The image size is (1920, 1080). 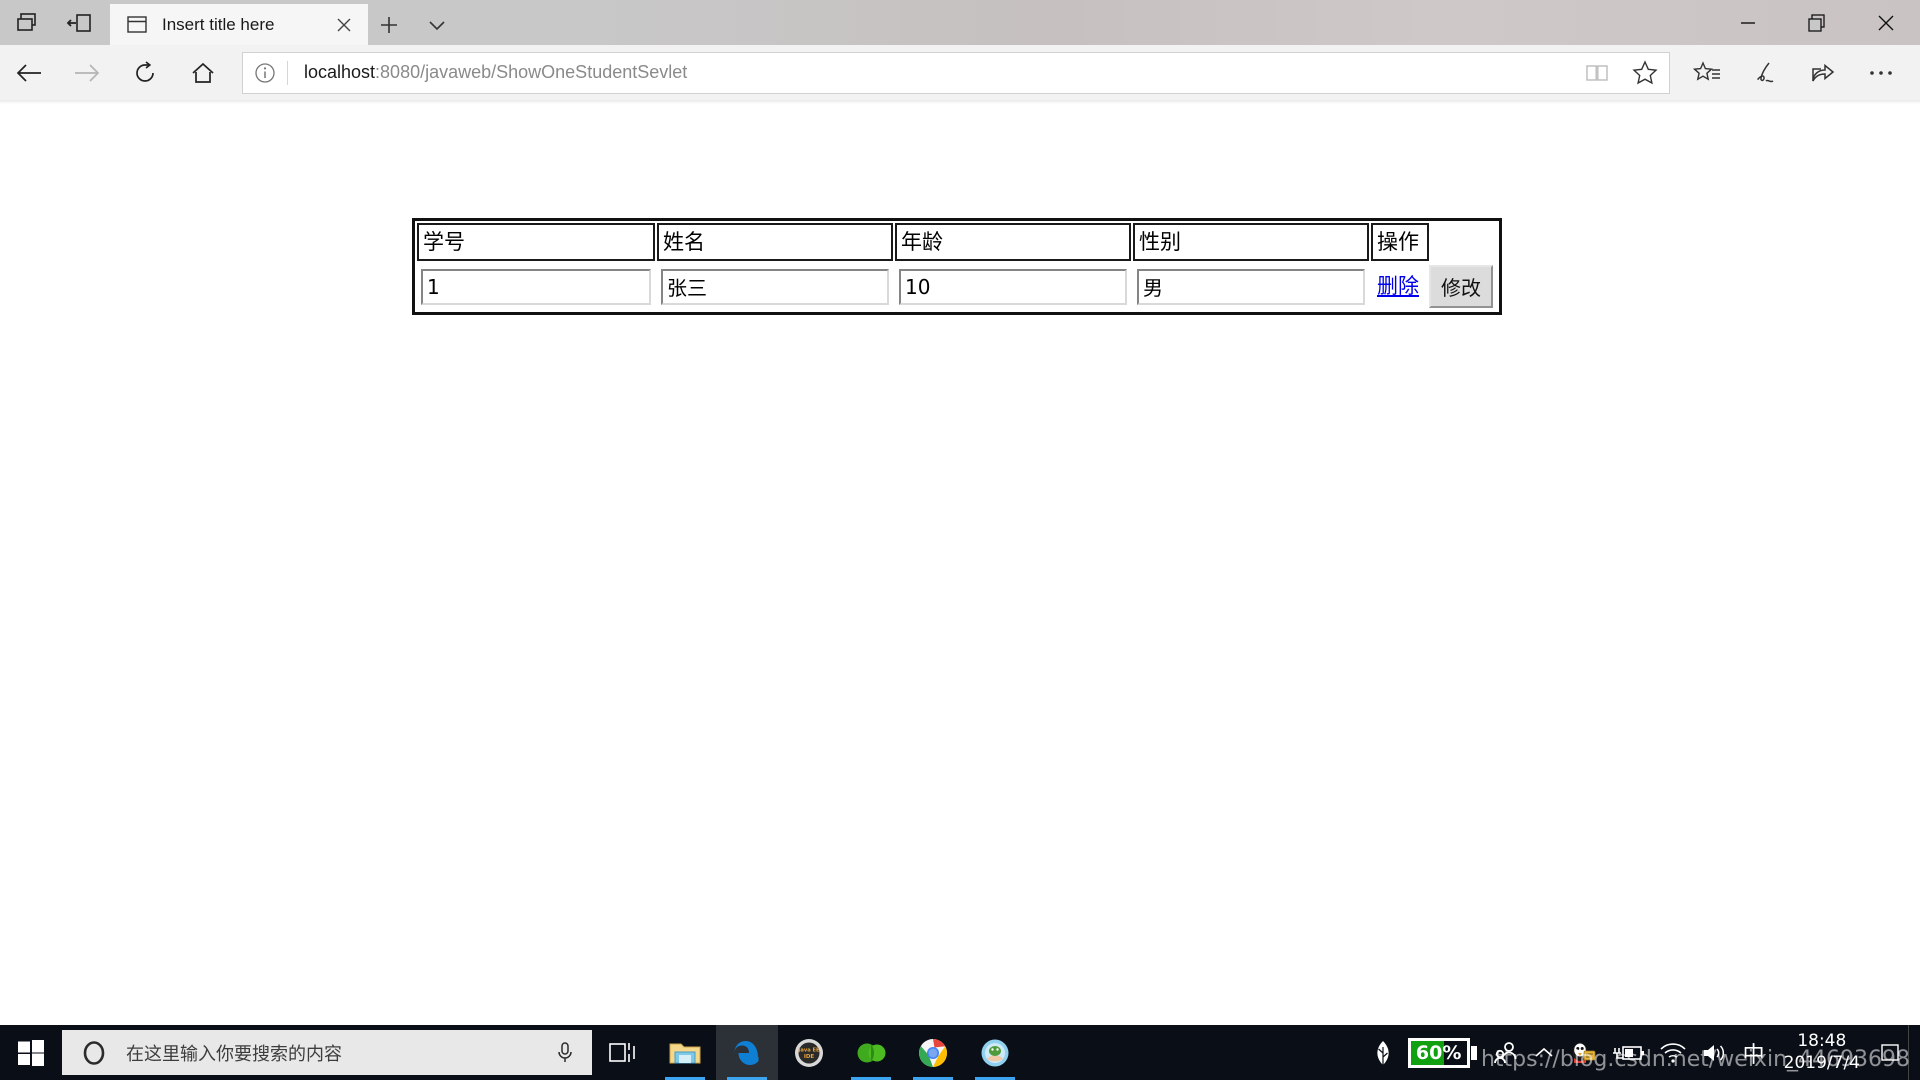 What do you see at coordinates (747, 1052) in the screenshot?
I see `taskbar-item-microsoft-edge` at bounding box center [747, 1052].